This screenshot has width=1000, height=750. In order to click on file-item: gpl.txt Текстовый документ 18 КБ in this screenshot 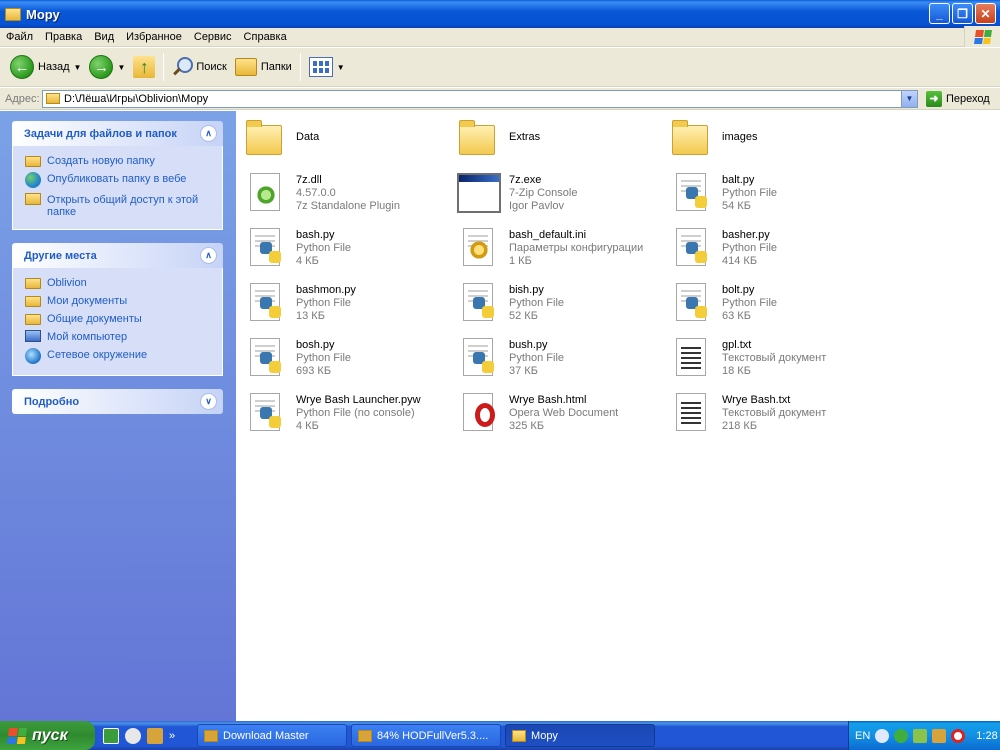, I will do `click(773, 360)`.